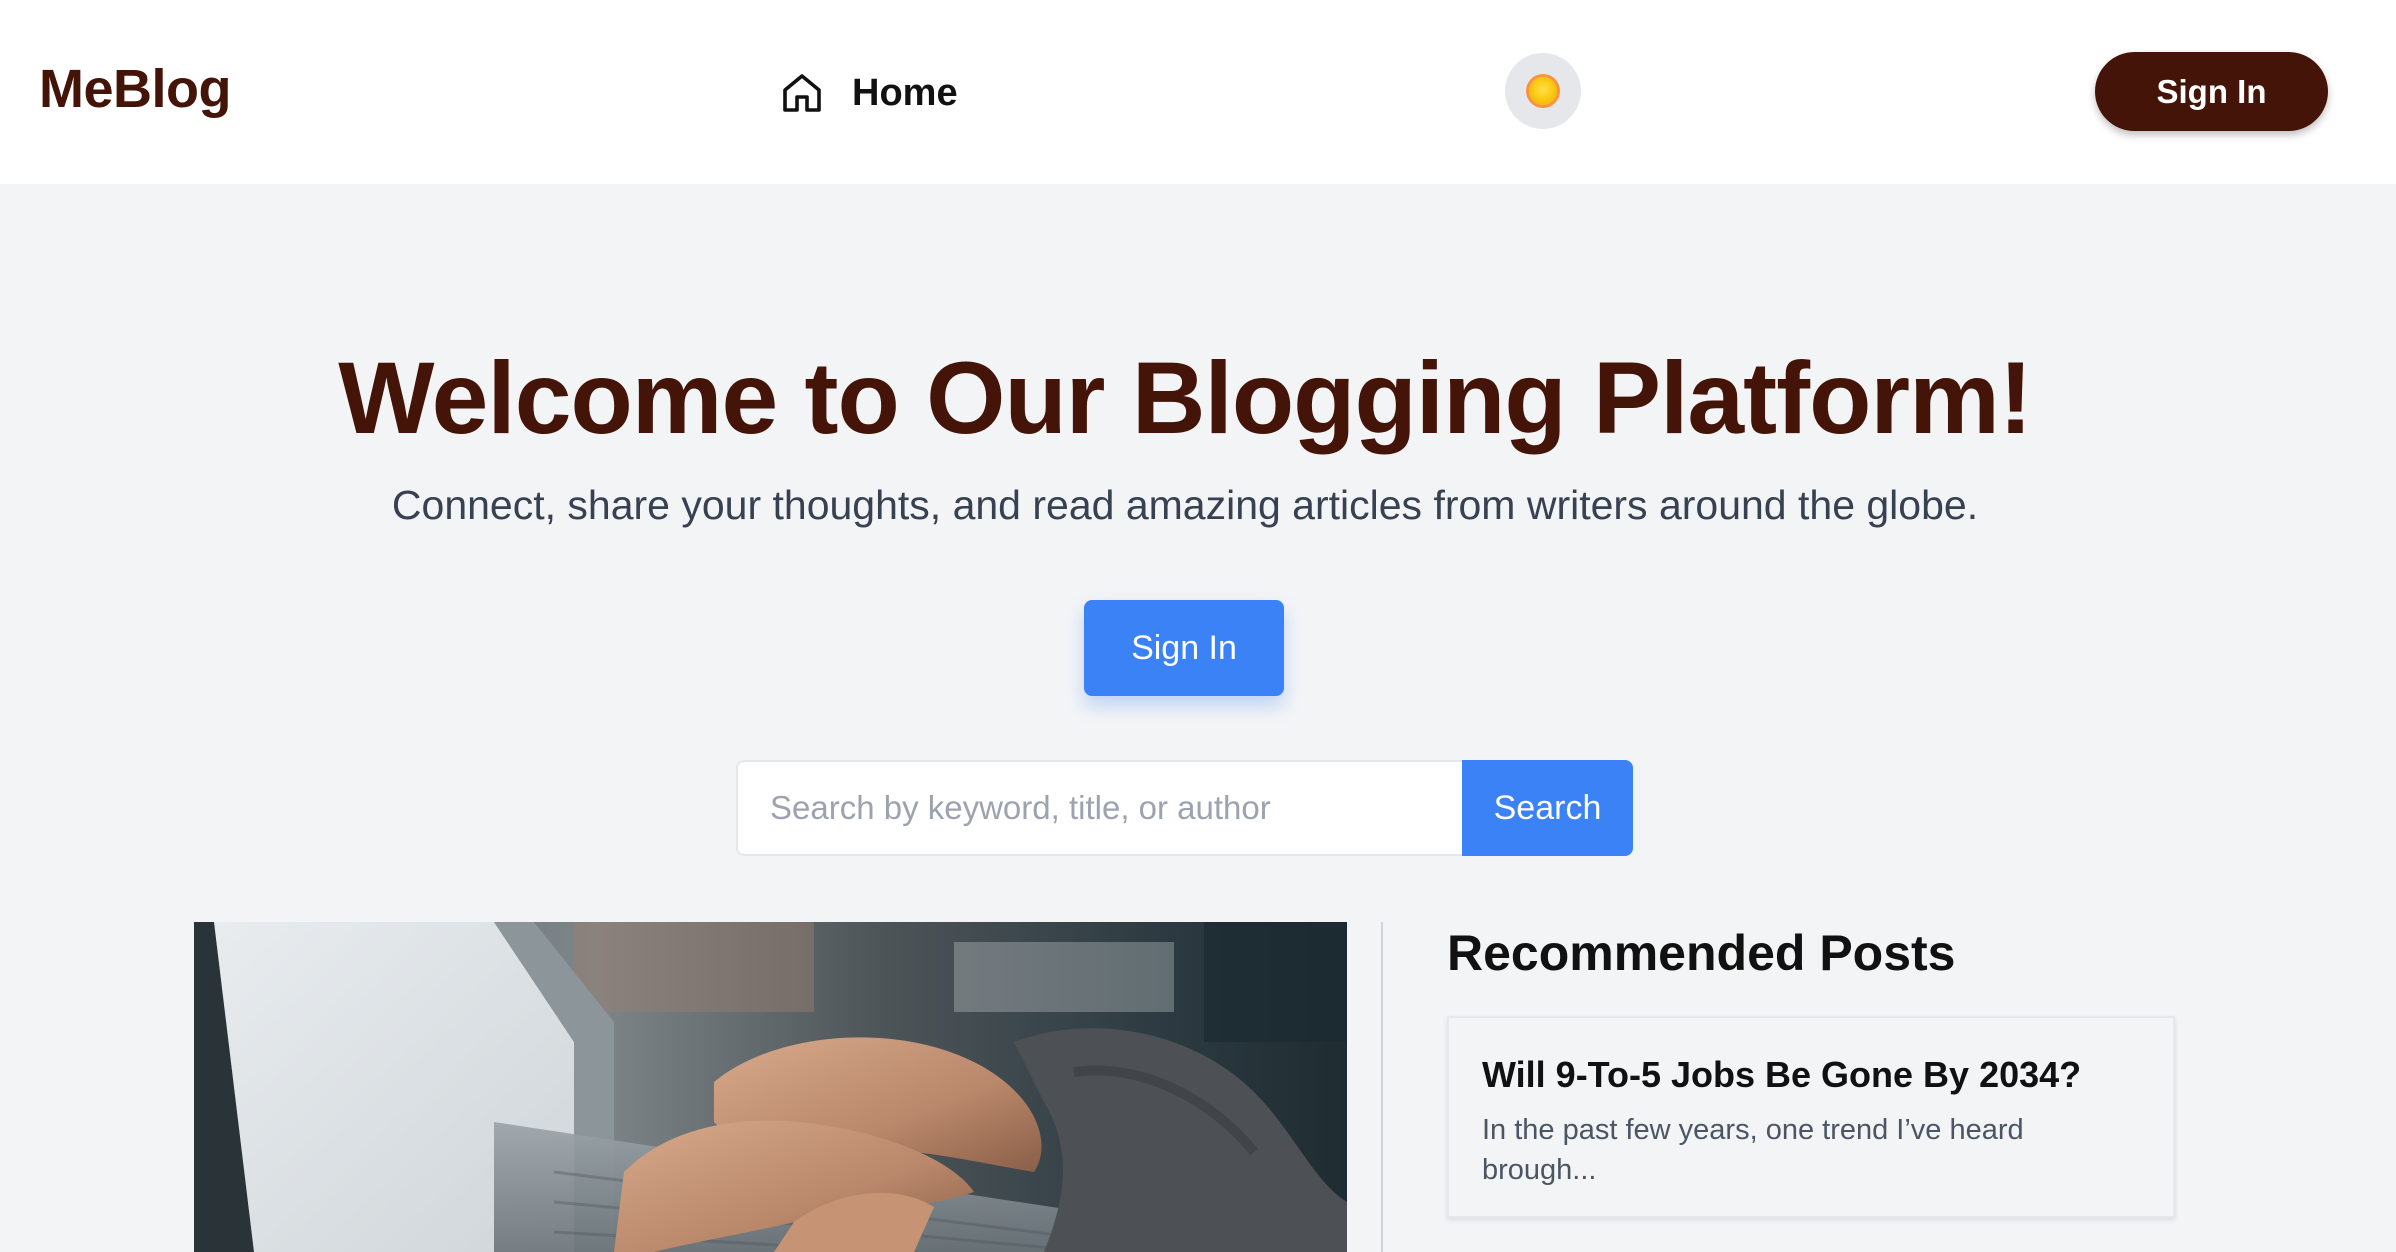 The width and height of the screenshot is (2396, 1252). Describe the element at coordinates (1184, 648) in the screenshot. I see `hero-sign-in-button: Sign In` at that location.